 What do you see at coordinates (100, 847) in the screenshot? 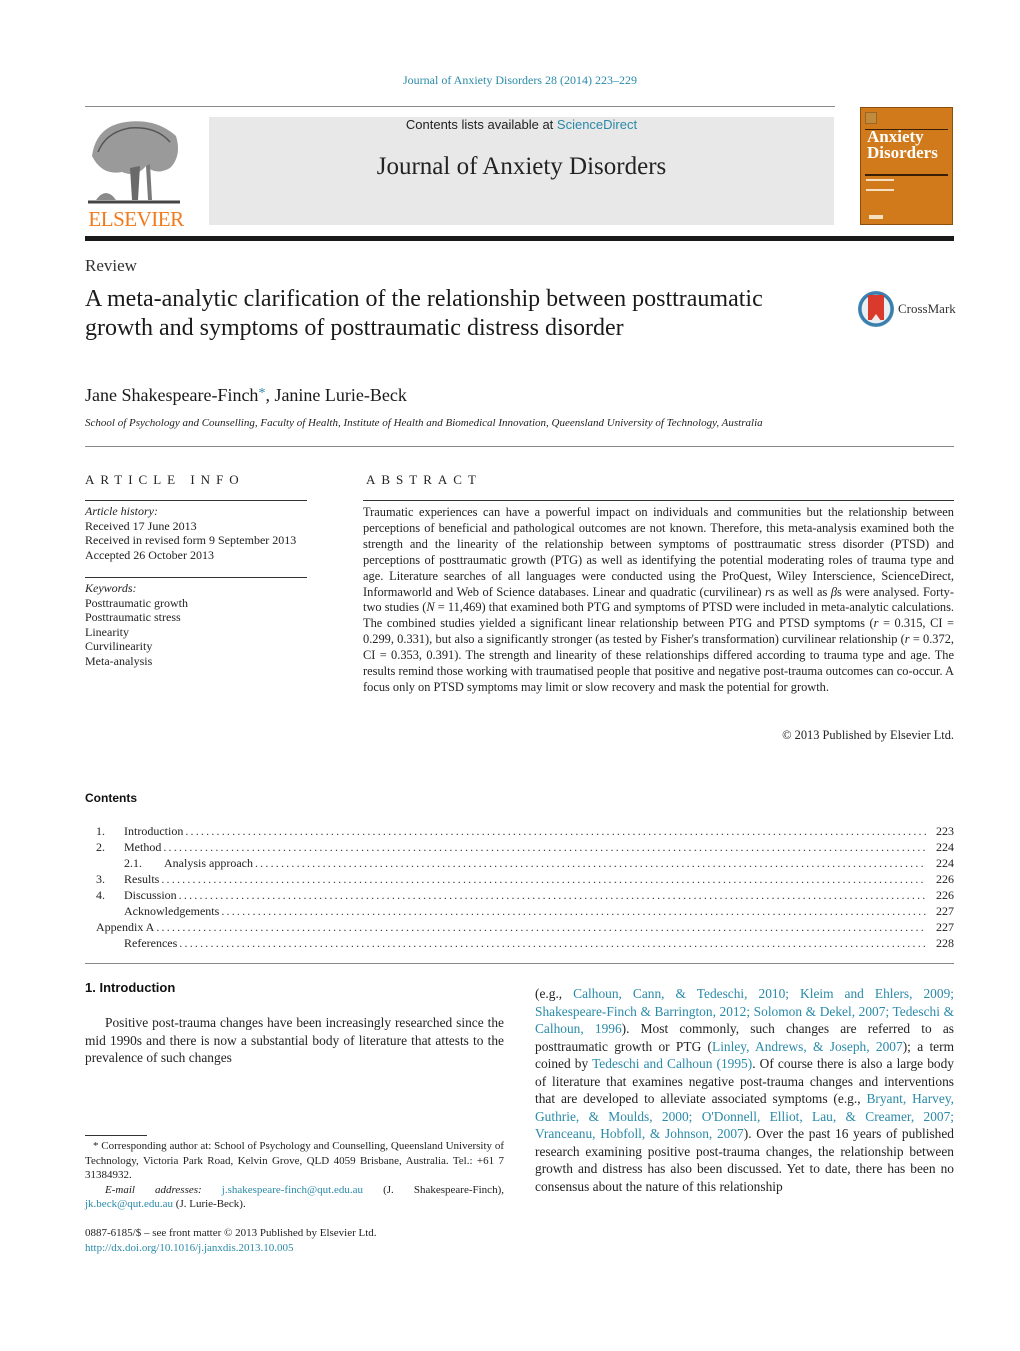
I see `toc-entry-number: 2.` at bounding box center [100, 847].